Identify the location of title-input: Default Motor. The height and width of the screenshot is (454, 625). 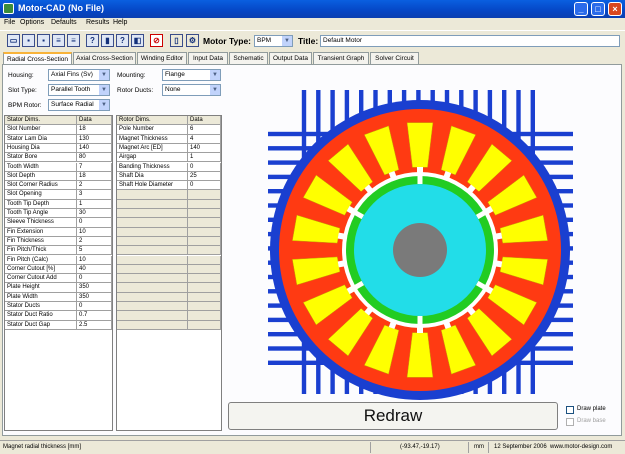
(470, 41).